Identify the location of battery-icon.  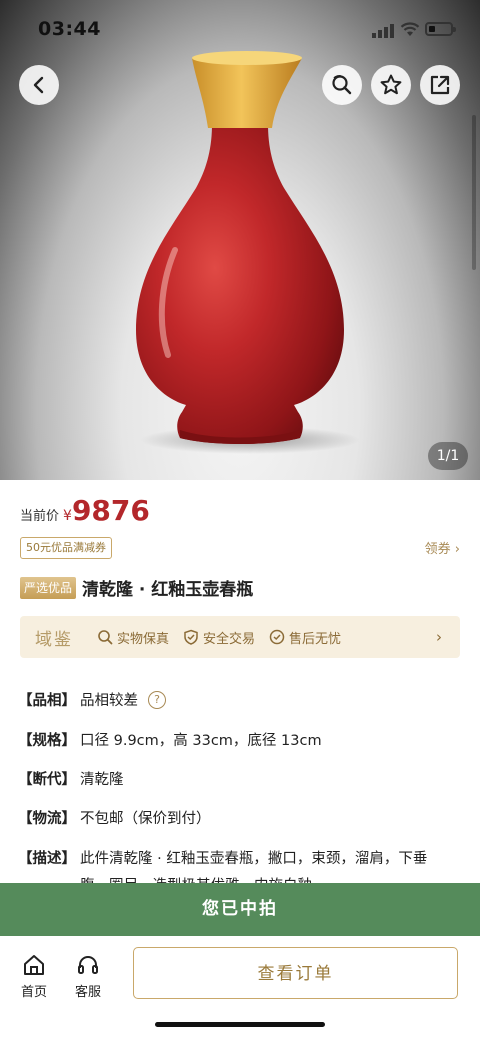
(440, 29).